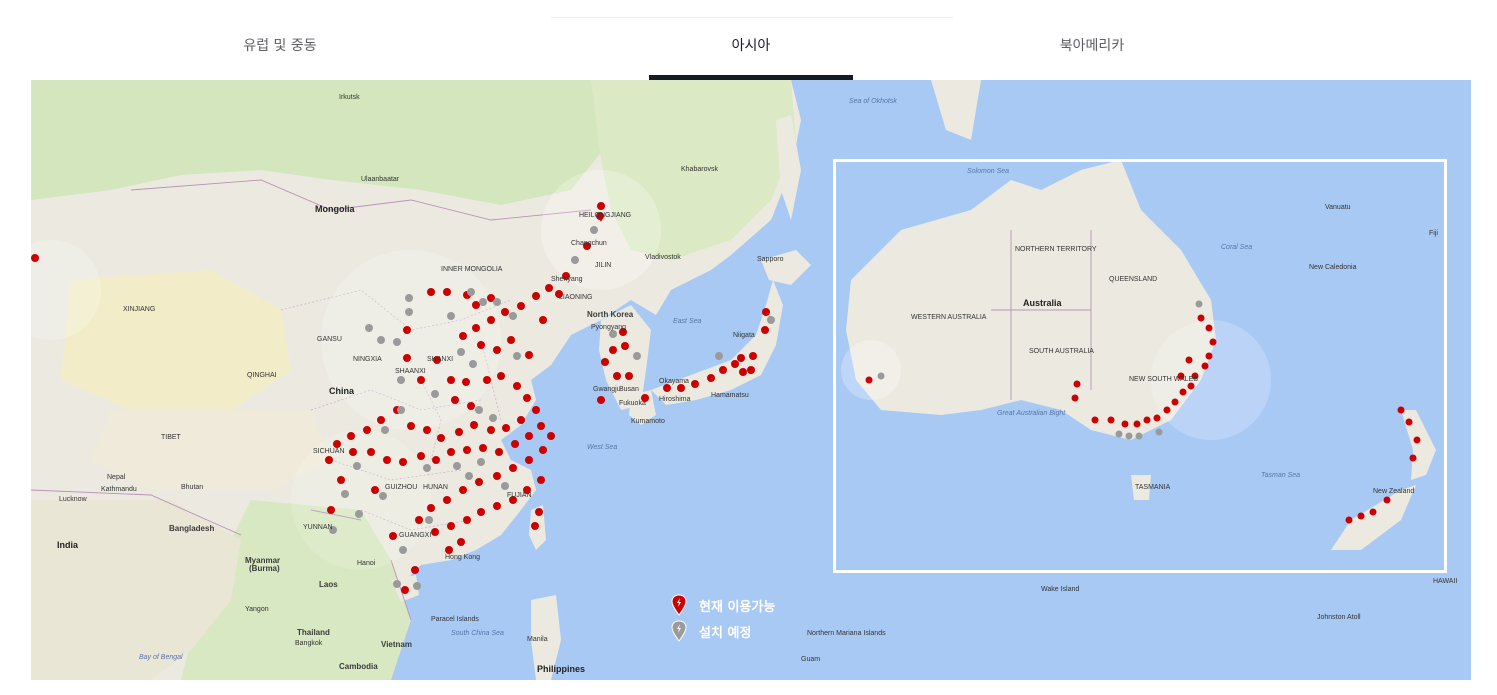  I want to click on map-label-great-australian-bight: Great Australian Bight, so click(1031, 413).